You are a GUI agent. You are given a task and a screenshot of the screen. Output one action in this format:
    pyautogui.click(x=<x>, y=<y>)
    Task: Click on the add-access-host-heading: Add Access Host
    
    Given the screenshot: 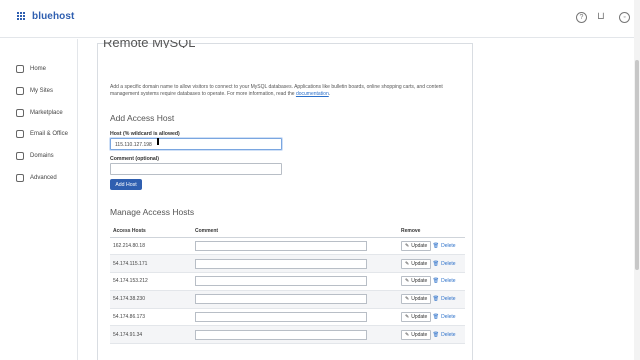 What is the action you would take?
    pyautogui.click(x=142, y=118)
    